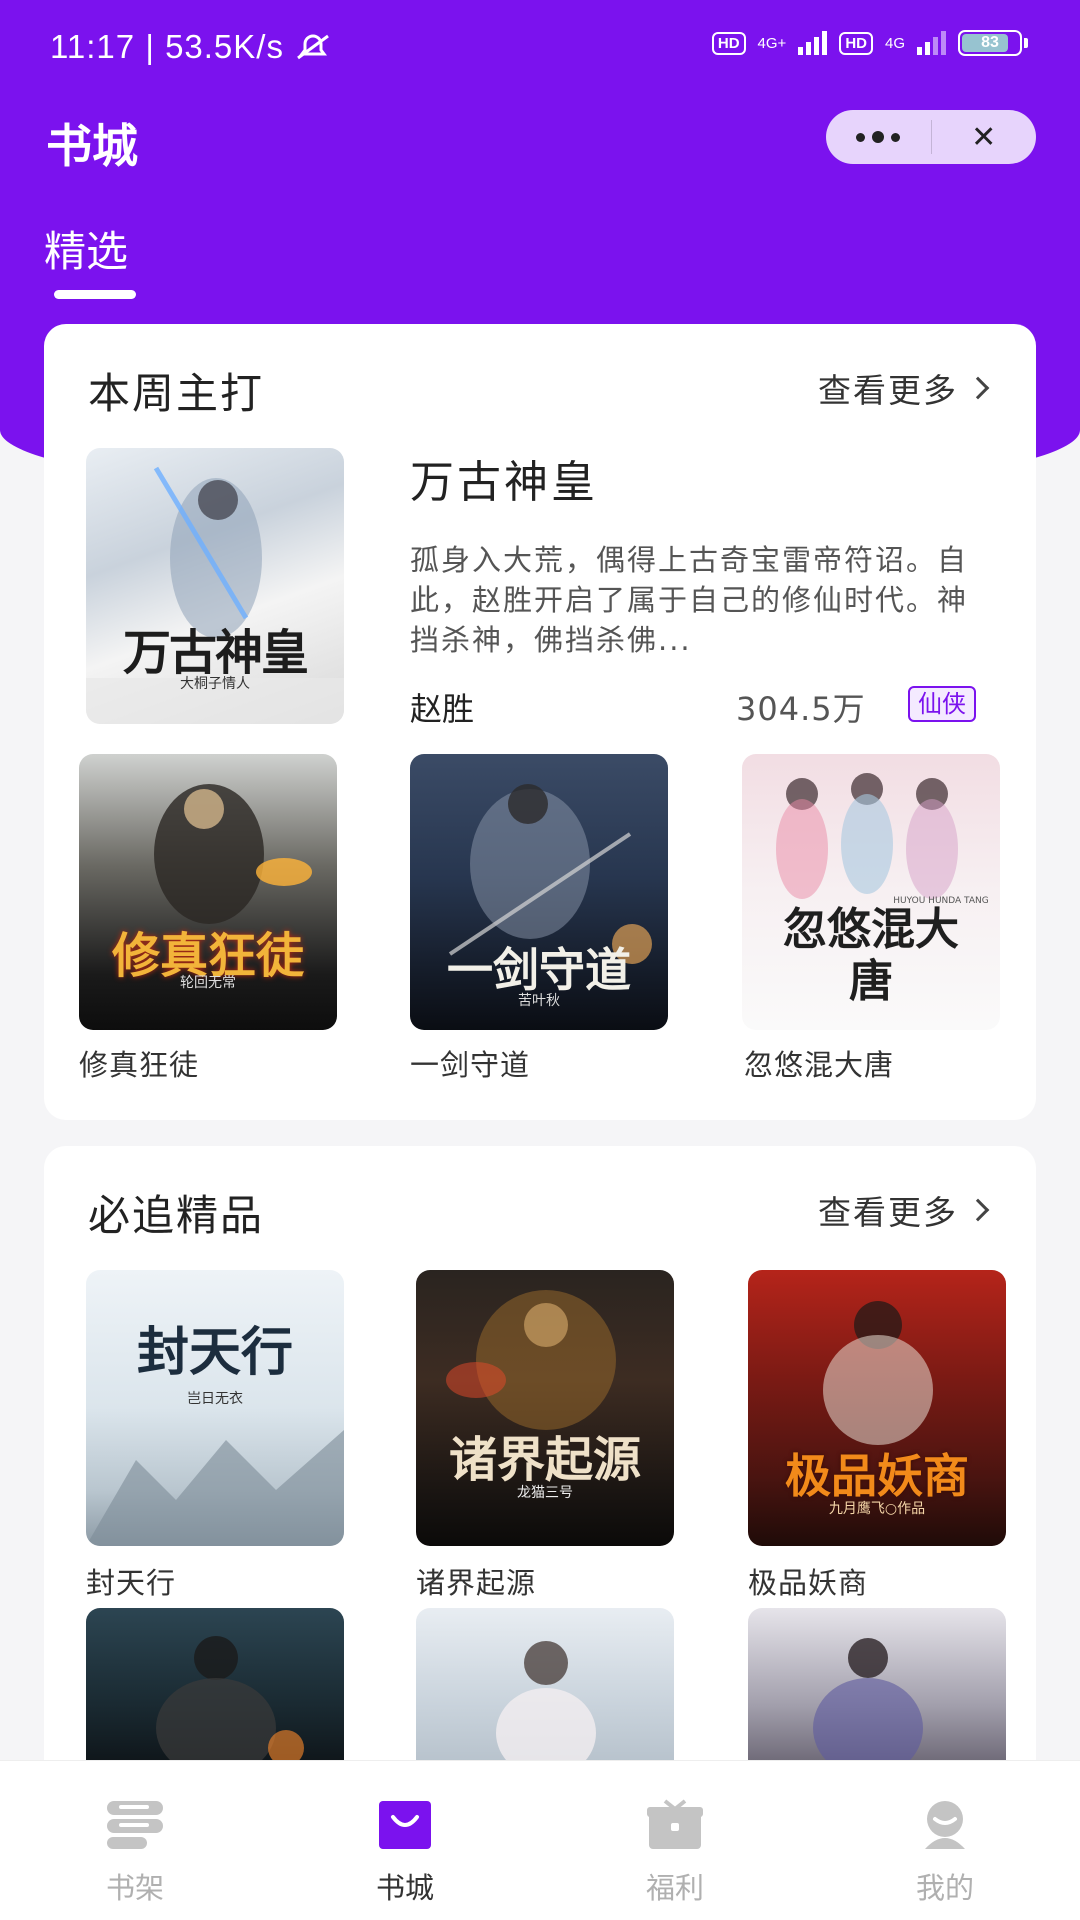 The image size is (1080, 1920). I want to click on cover-author: 龙猫三号, so click(545, 1493).